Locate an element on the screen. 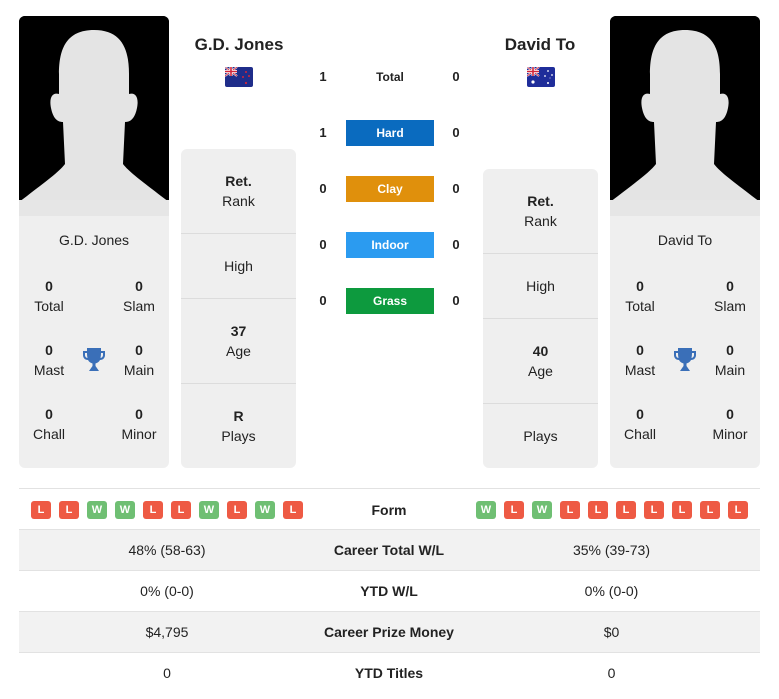 Image resolution: width=779 pixels, height=699 pixels. stat-left-value: 0% (0-0) is located at coordinates (167, 591).